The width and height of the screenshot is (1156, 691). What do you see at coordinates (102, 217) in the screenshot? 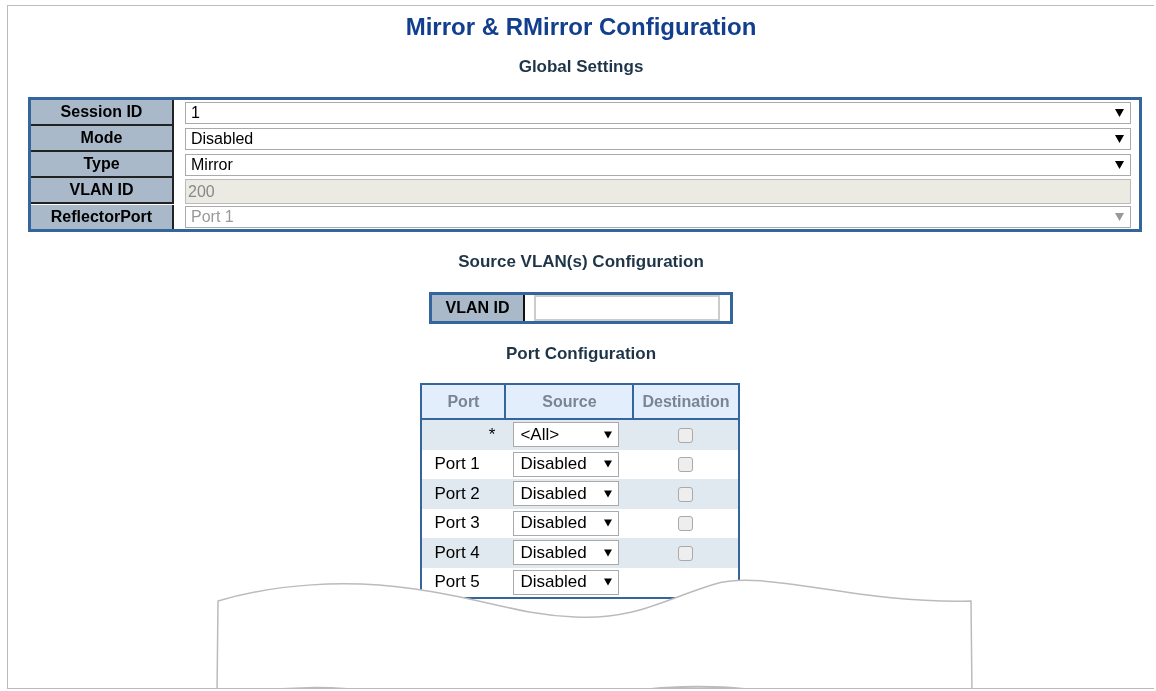
I see `field-label: ReflectorPort` at bounding box center [102, 217].